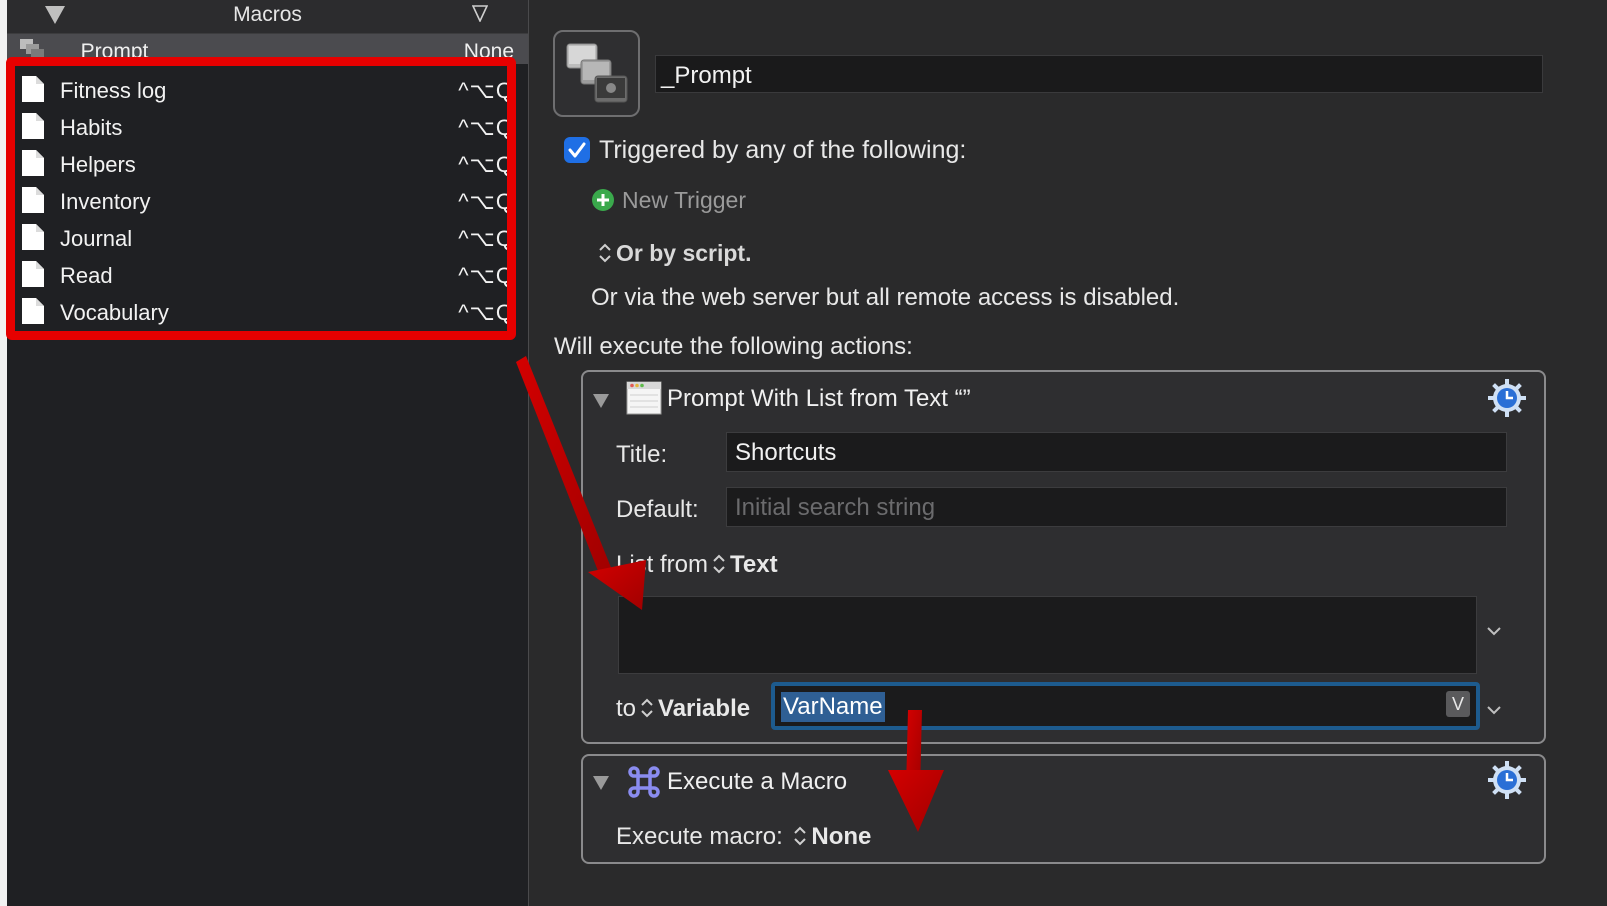  Describe the element at coordinates (642, 454) in the screenshot. I see `title-label: Title:` at that location.